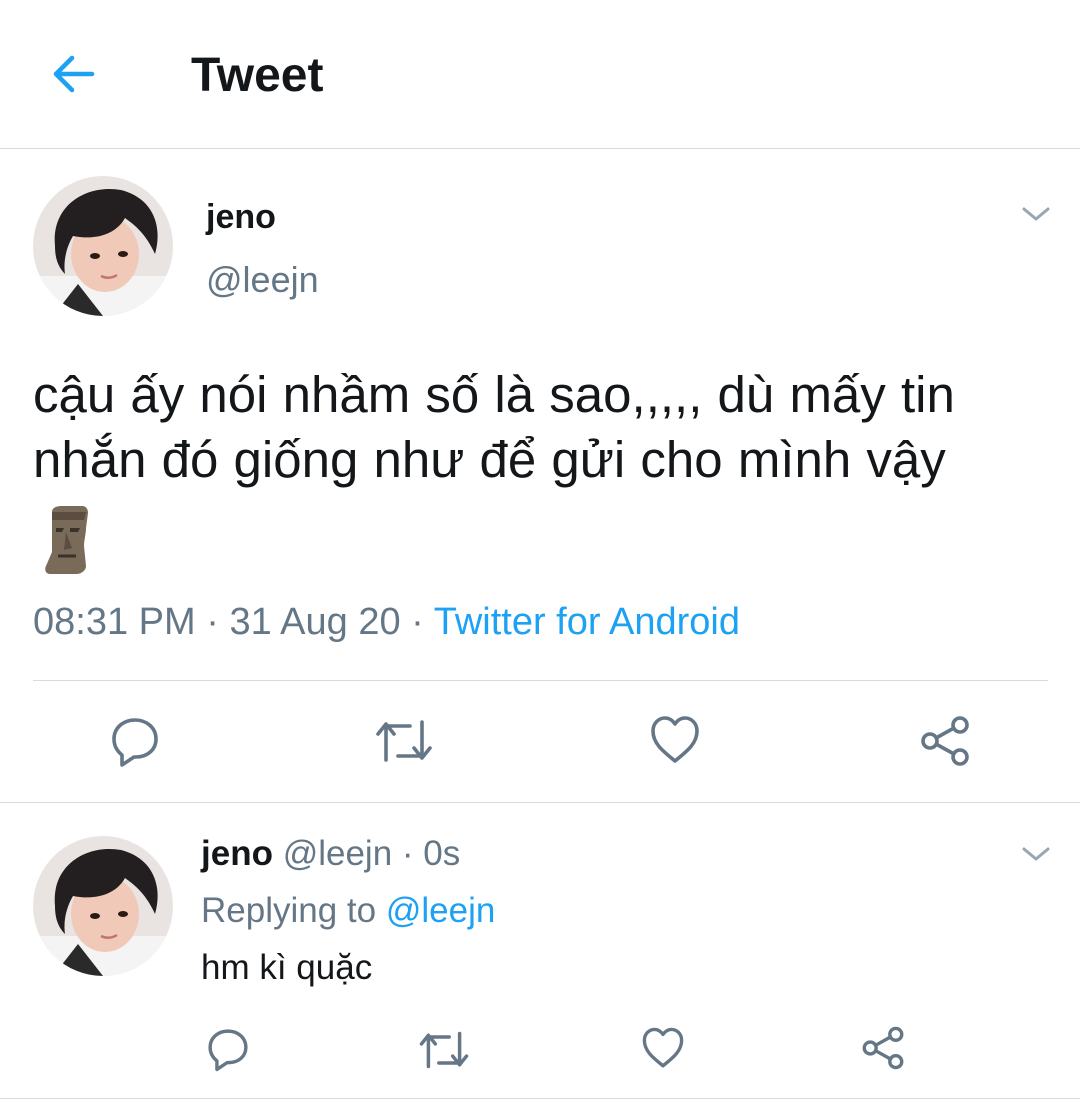  Describe the element at coordinates (442, 853) in the screenshot. I see `reply-time: 0s` at that location.